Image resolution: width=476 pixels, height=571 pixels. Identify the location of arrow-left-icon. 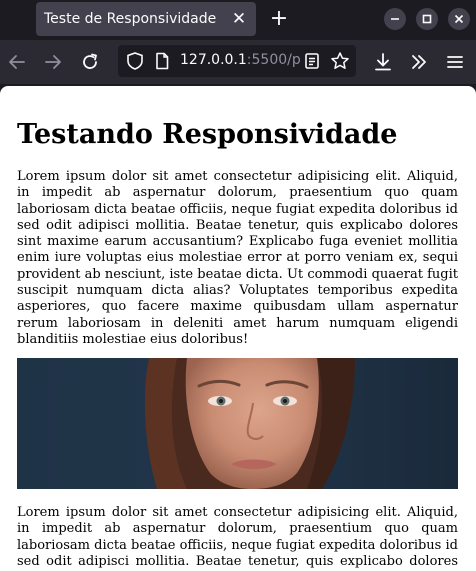
(17, 62).